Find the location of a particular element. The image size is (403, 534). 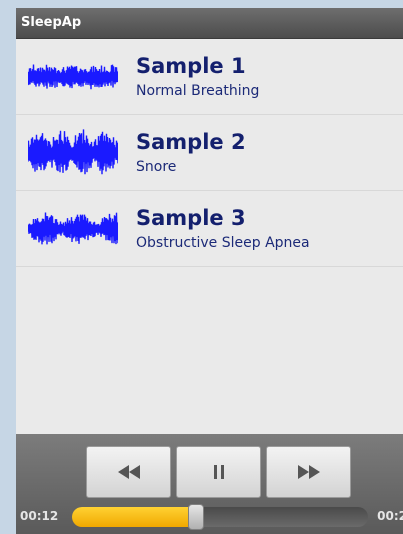

sample-subtitle: Snore is located at coordinates (156, 166).